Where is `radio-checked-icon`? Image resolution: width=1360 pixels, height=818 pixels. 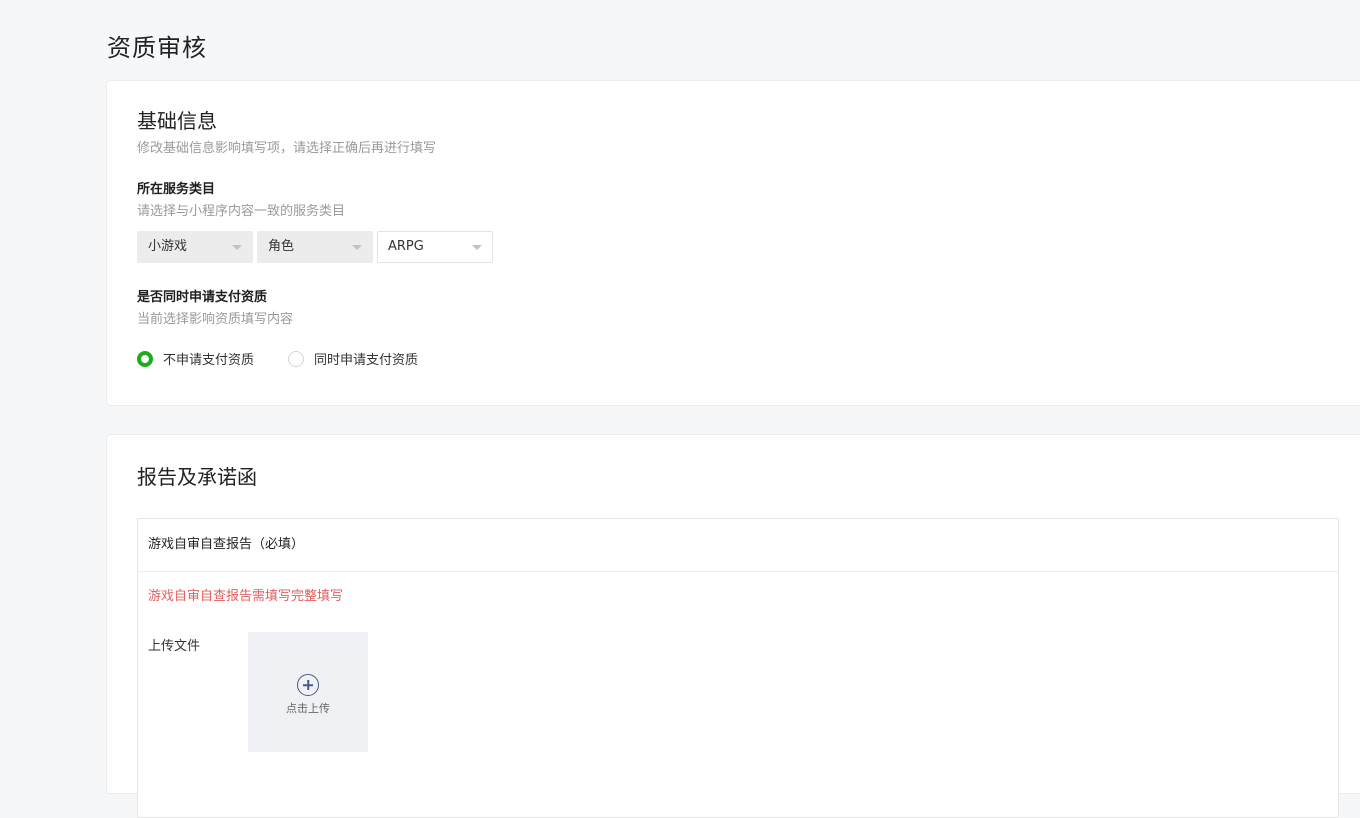 radio-checked-icon is located at coordinates (145, 358).